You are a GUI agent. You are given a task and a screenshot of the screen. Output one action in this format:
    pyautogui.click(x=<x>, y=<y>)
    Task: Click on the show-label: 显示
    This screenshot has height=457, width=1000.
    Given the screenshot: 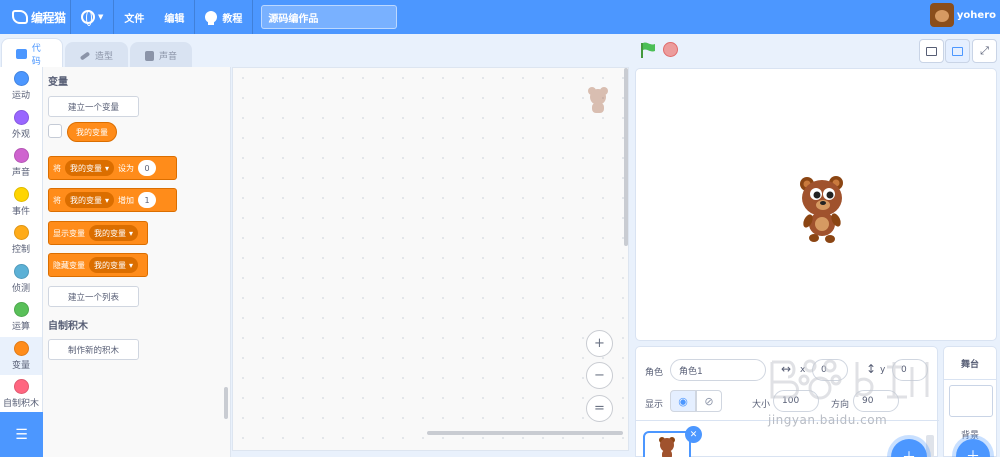 What is the action you would take?
    pyautogui.click(x=654, y=405)
    